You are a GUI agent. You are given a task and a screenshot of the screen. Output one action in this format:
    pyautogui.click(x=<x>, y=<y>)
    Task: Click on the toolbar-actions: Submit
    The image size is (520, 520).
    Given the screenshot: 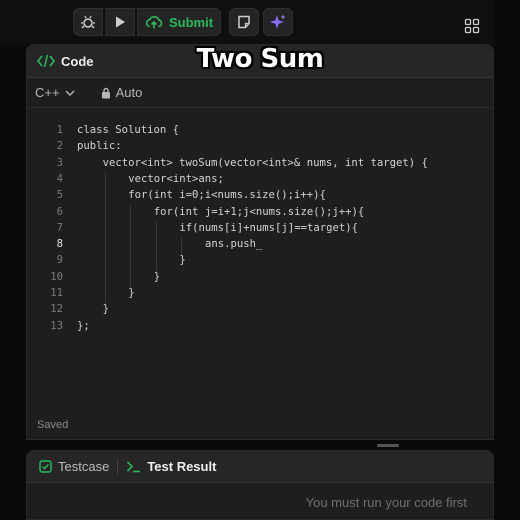 What is the action you would take?
    pyautogui.click(x=183, y=22)
    